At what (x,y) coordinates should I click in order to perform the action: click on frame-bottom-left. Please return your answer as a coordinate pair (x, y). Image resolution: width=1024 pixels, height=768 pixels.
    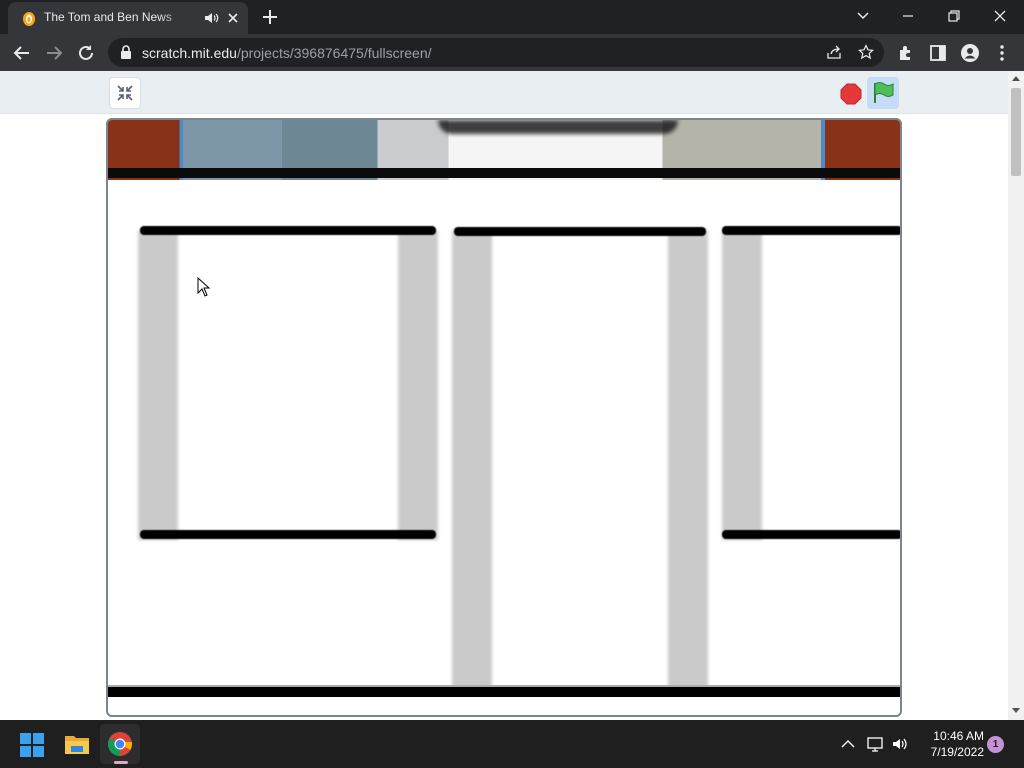
    Looking at the image, I should click on (288, 534).